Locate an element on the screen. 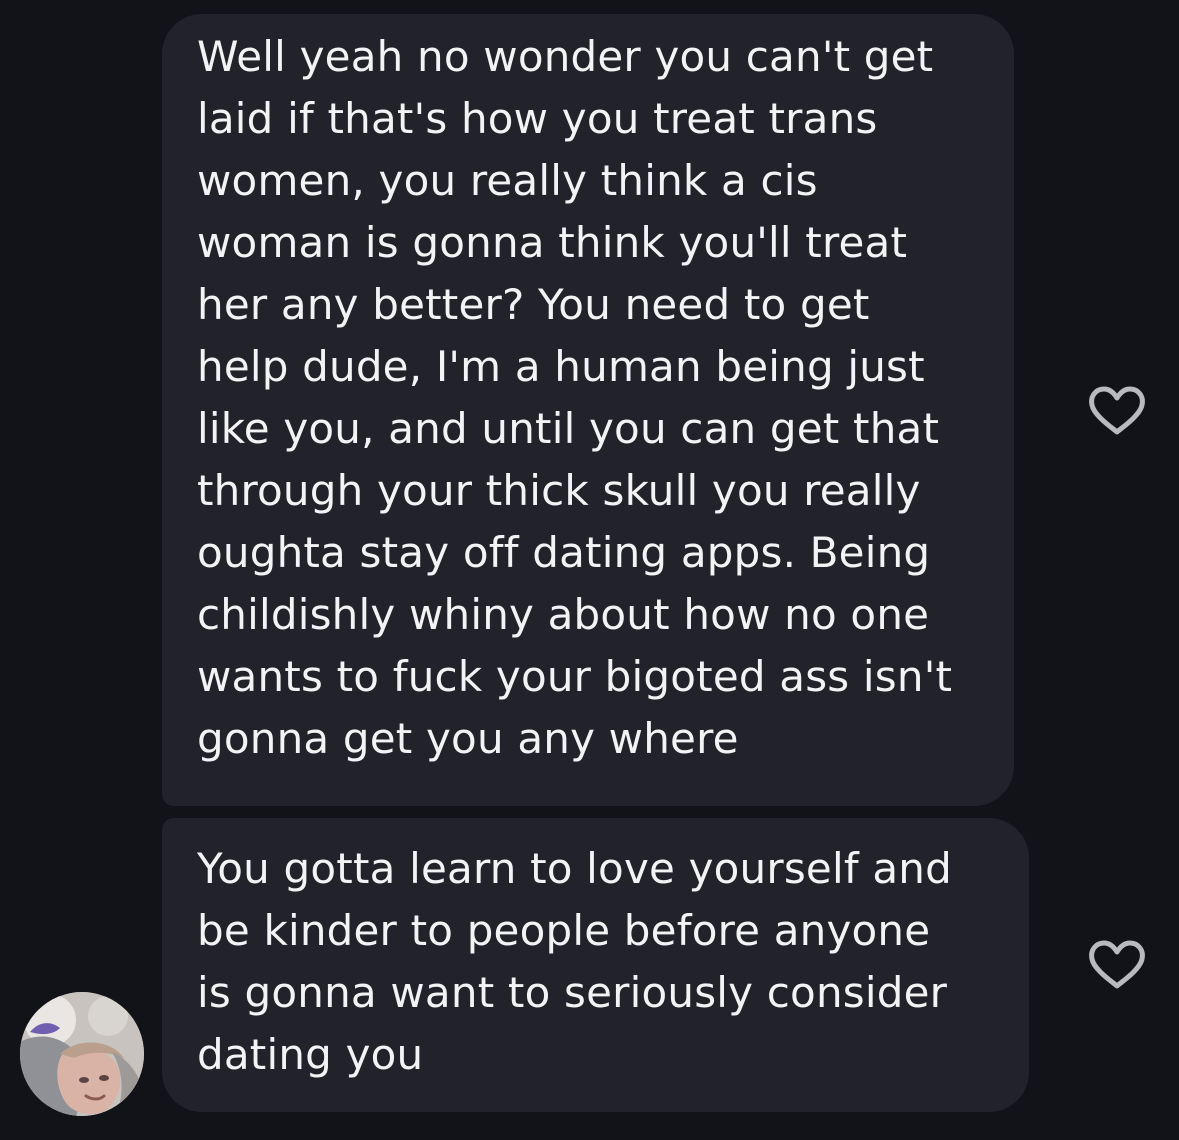  avatar is located at coordinates (82, 1054).